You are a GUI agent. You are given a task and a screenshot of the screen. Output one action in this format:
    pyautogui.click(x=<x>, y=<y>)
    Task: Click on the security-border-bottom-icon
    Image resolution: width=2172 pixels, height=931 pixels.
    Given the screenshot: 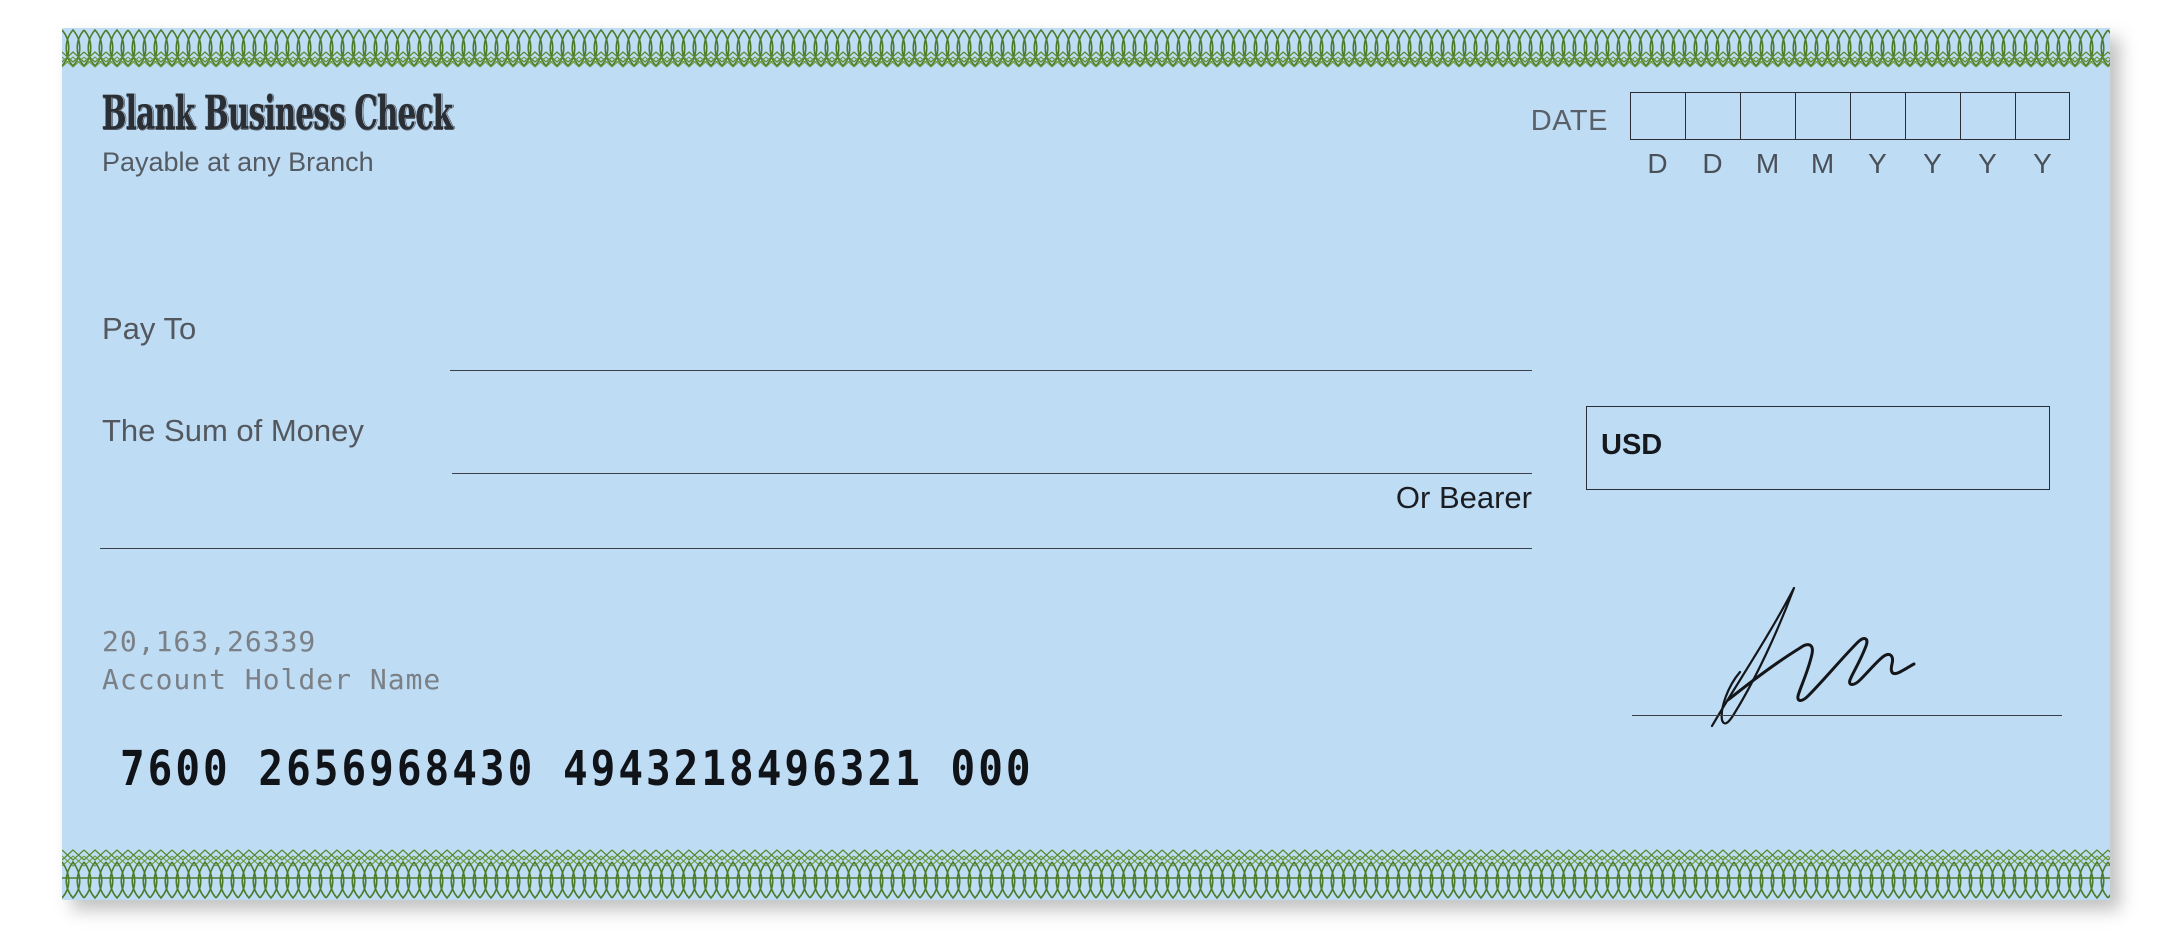 What is the action you would take?
    pyautogui.click(x=1086, y=874)
    